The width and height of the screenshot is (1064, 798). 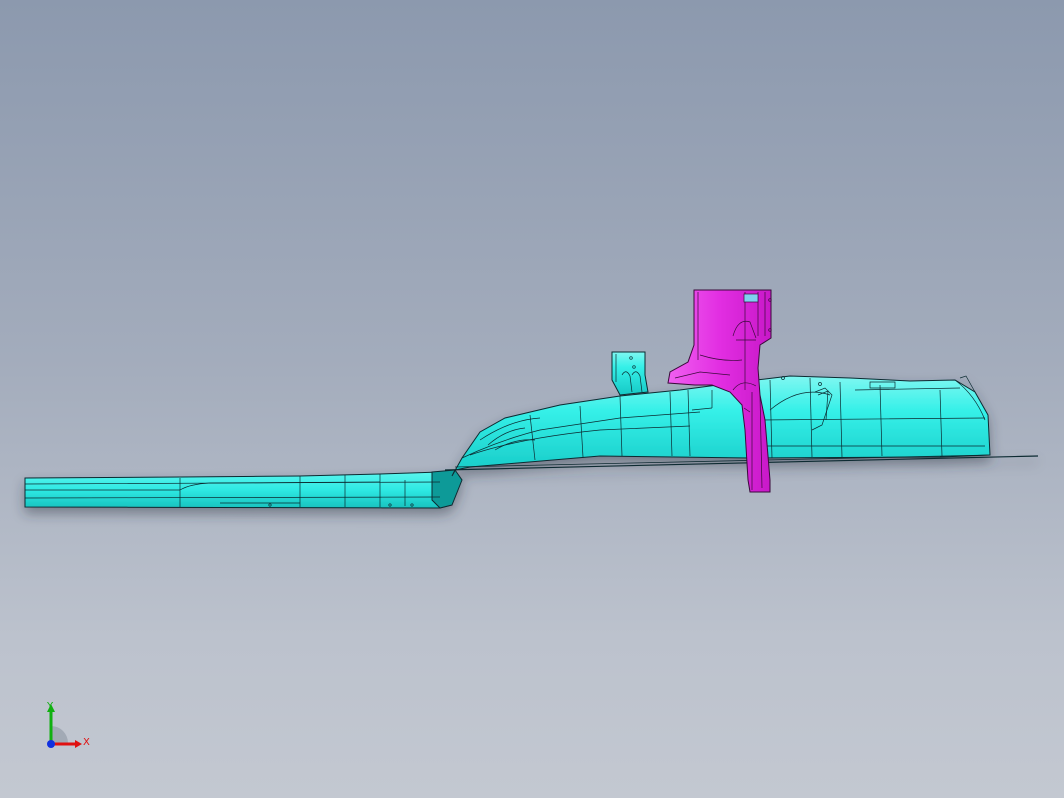 I want to click on x-axis-arrow, so click(x=78, y=744).